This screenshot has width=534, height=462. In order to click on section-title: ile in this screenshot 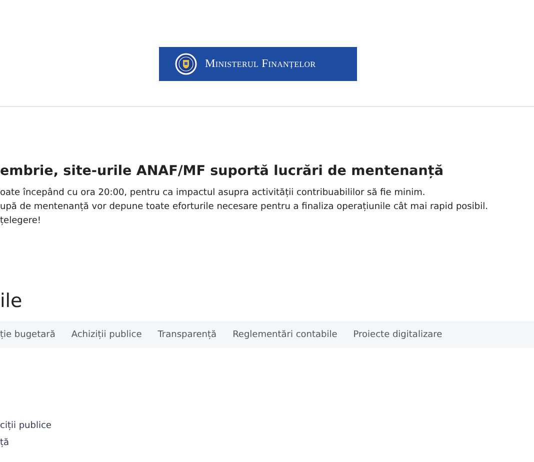, I will do `click(12, 301)`.